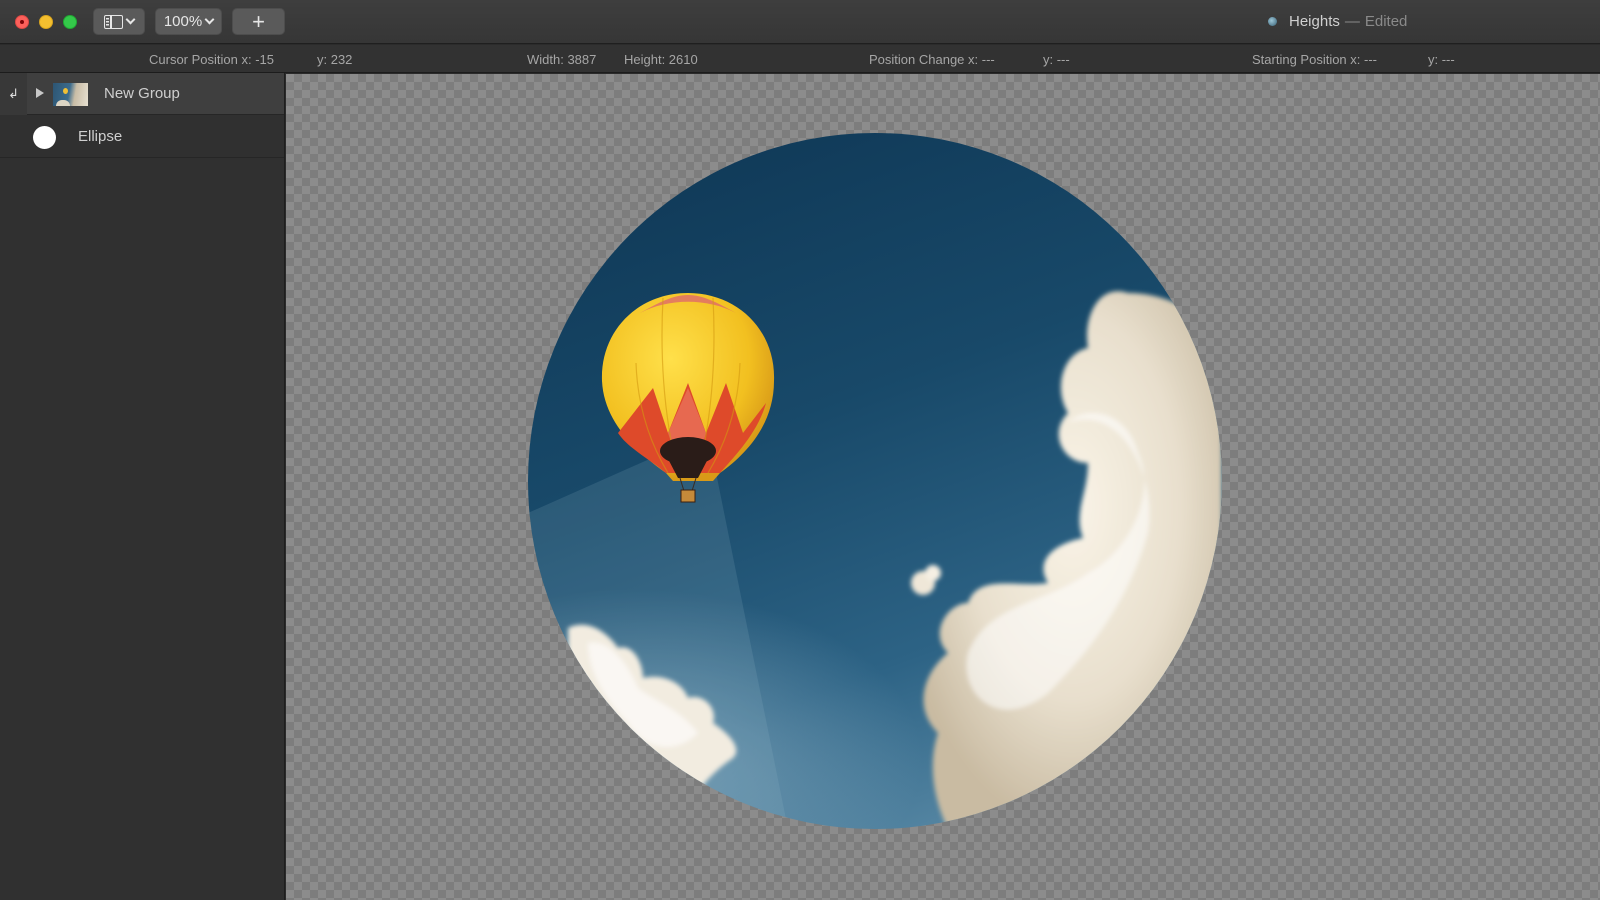 This screenshot has width=1600, height=900. I want to click on zoom-level-value: 100%, so click(183, 21).